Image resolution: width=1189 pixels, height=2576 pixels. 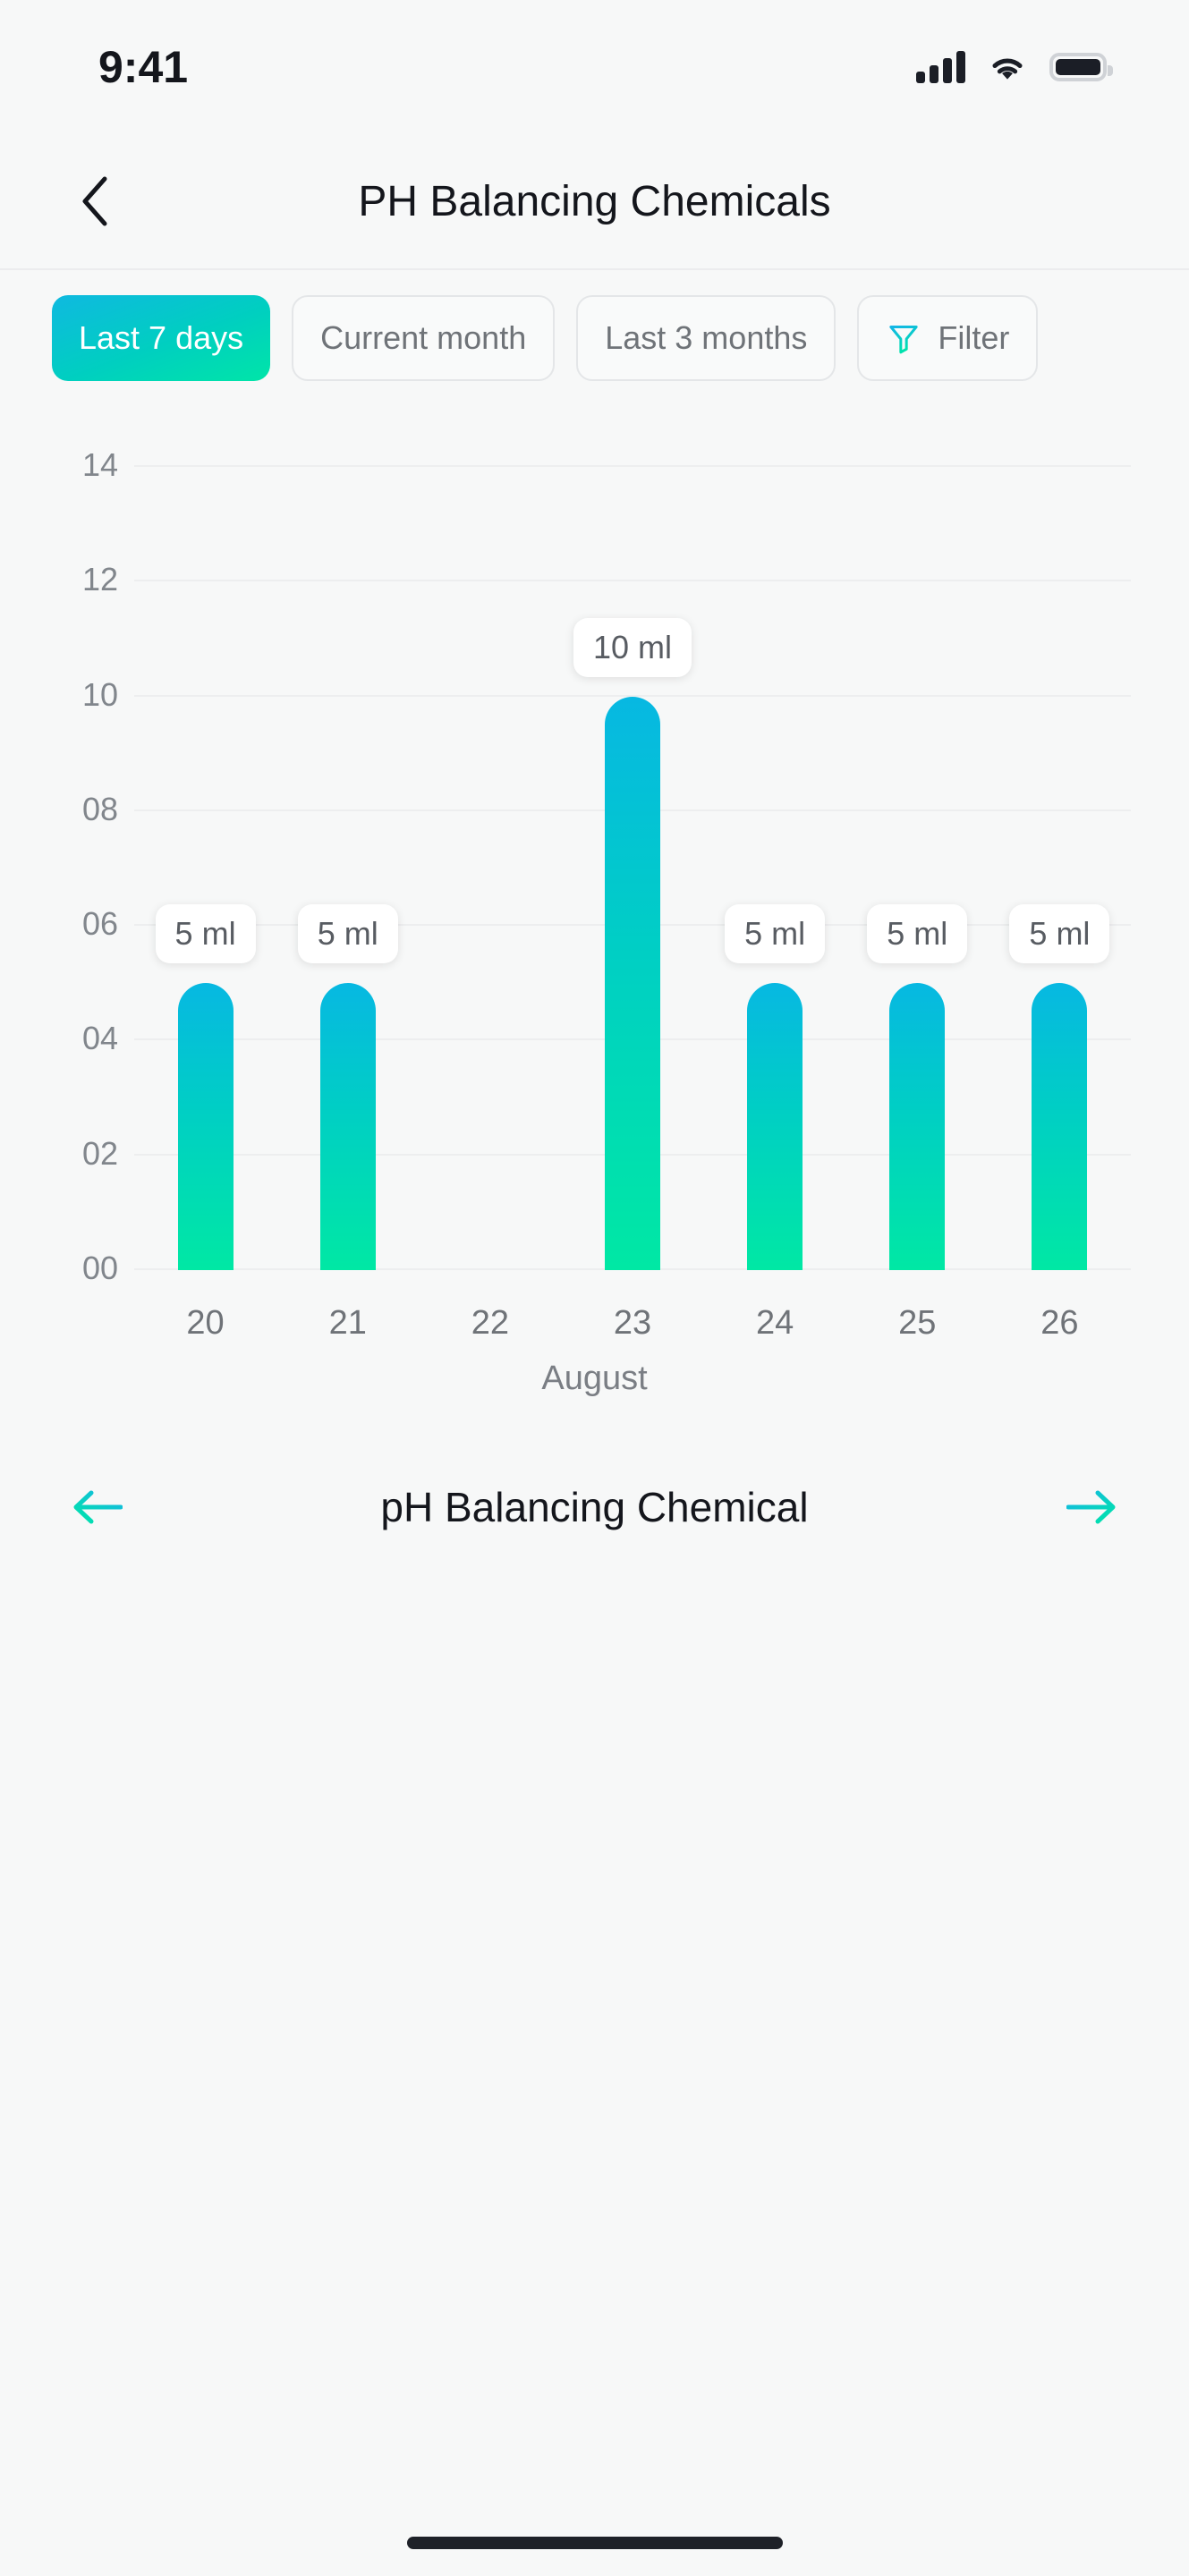 I want to click on wifi-icon, so click(x=1007, y=69).